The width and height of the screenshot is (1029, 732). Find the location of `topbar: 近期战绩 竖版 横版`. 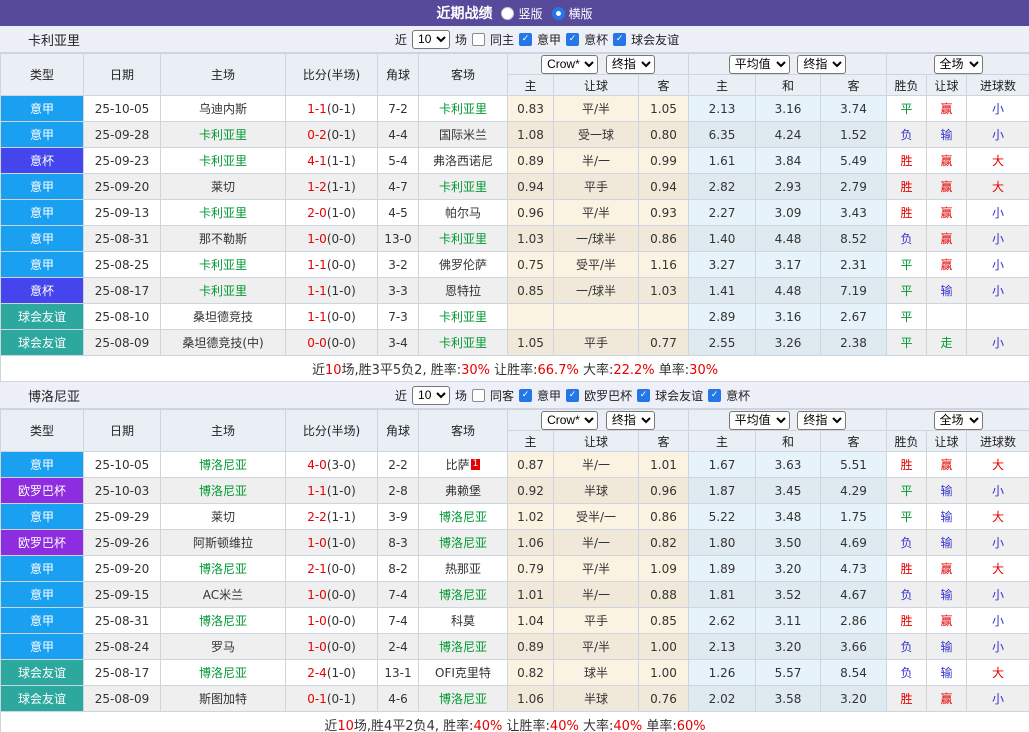

topbar: 近期战绩 竖版 横版 is located at coordinates (514, 13).